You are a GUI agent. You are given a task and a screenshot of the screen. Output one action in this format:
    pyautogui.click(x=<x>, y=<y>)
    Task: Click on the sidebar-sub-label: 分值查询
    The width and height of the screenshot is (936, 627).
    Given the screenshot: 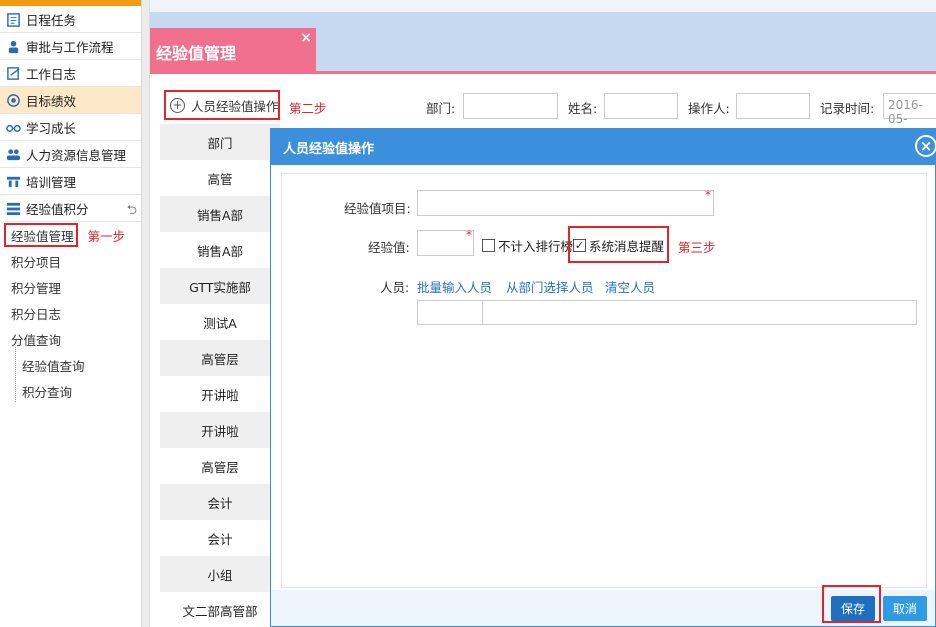 What is the action you would take?
    pyautogui.click(x=36, y=340)
    